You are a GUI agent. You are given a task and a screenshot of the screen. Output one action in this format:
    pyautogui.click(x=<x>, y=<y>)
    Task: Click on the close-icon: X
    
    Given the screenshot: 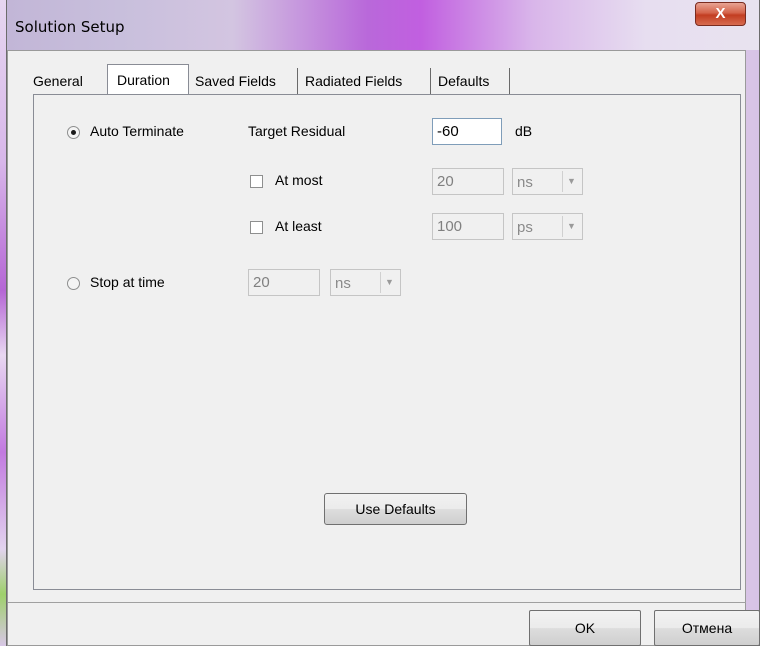 What is the action you would take?
    pyautogui.click(x=720, y=13)
    